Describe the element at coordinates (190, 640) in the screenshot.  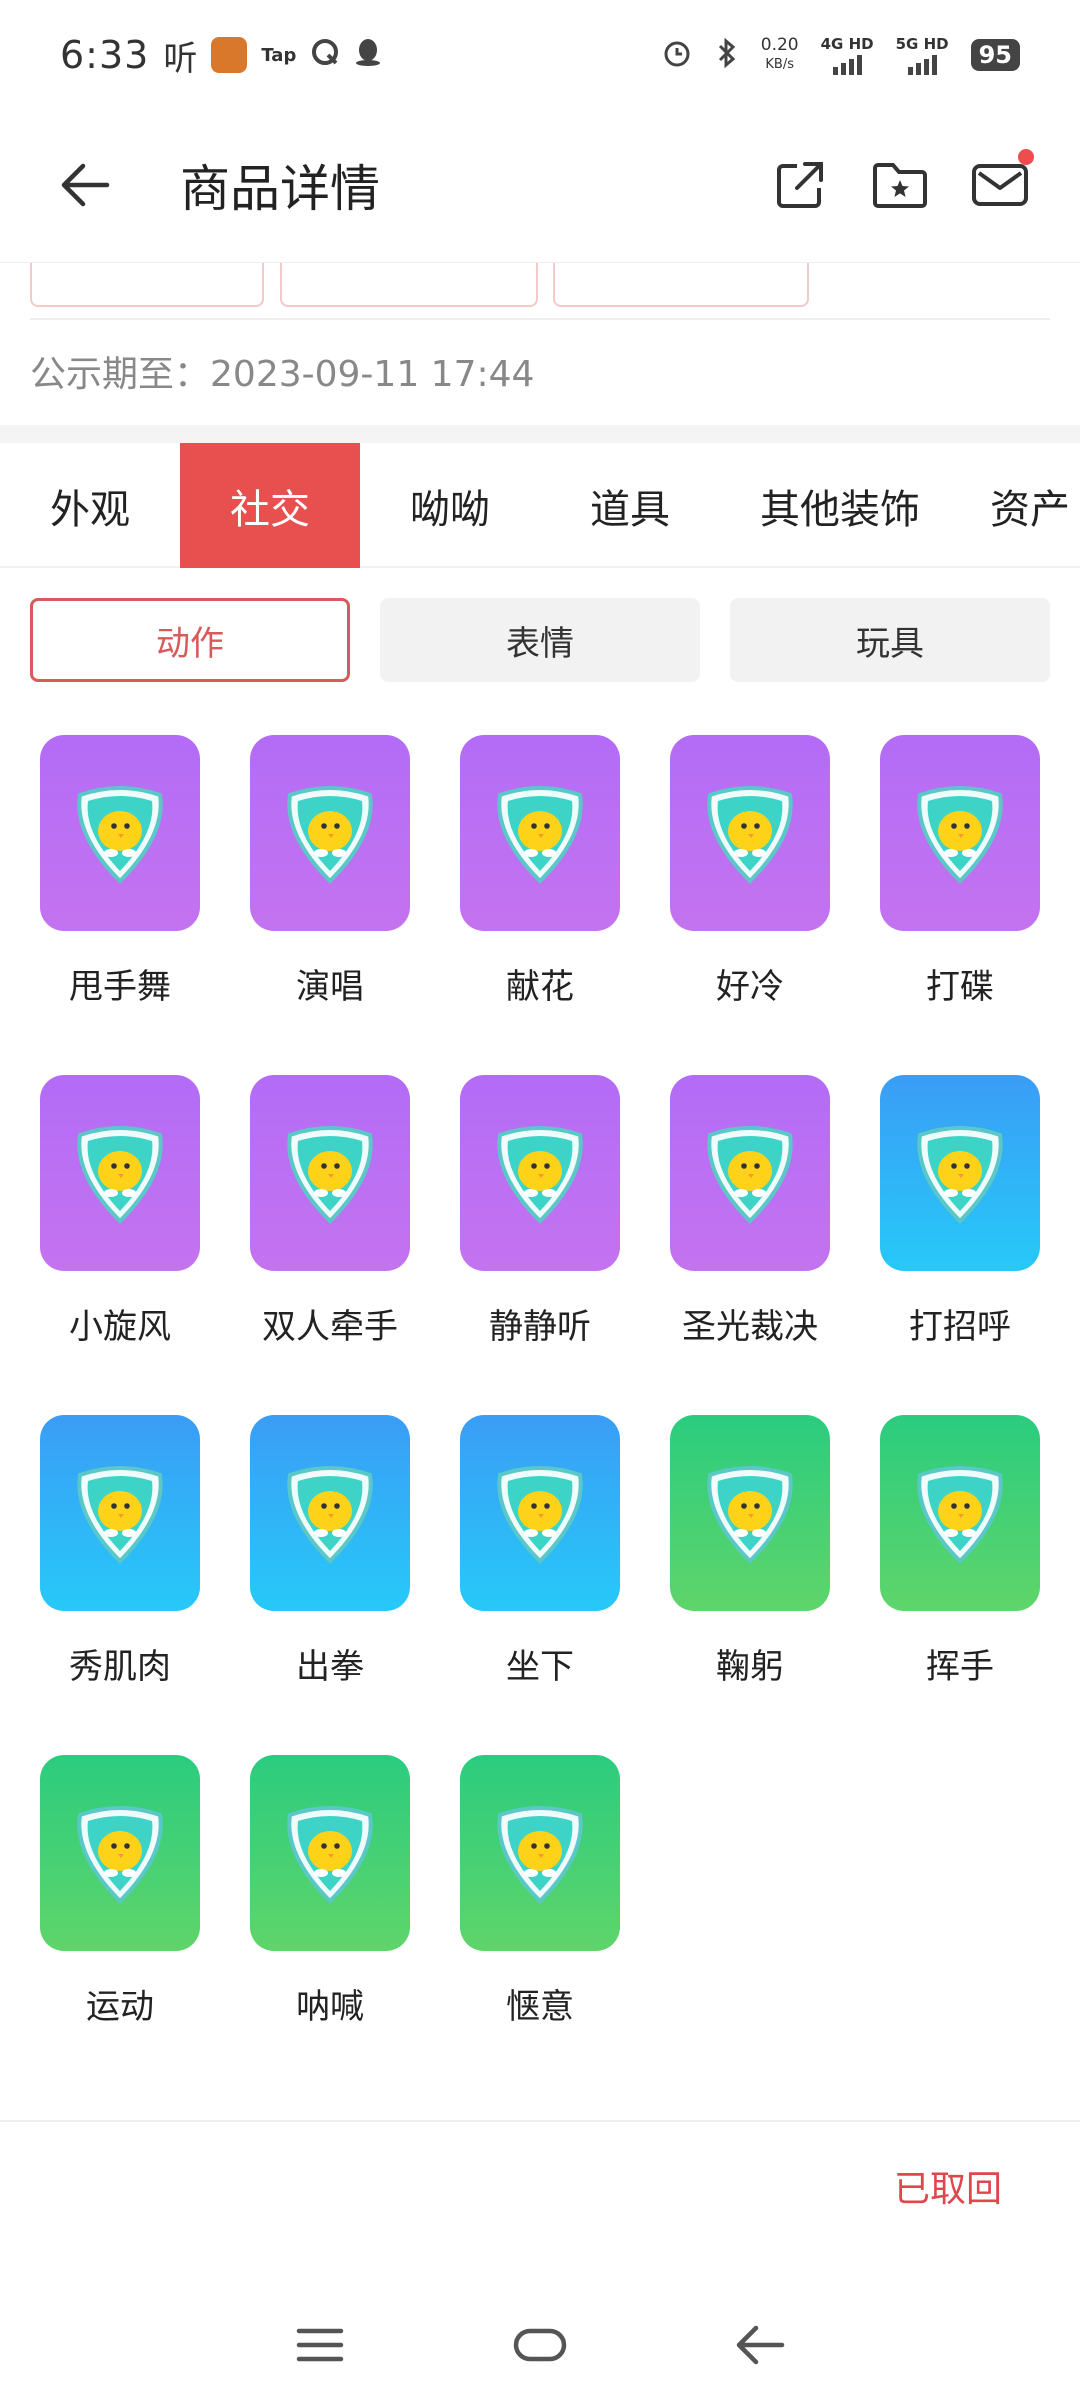
I see `filter-action: 动作` at that location.